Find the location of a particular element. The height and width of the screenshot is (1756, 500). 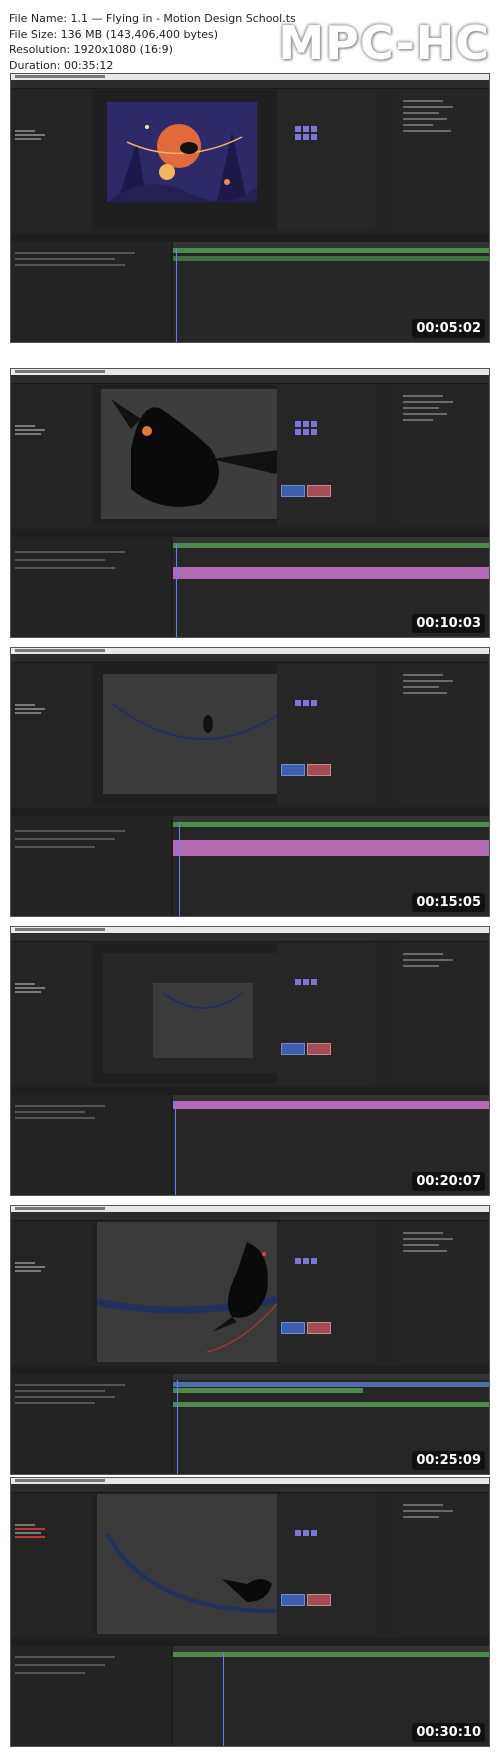

thumbnail-timestamp: 00:05:02 is located at coordinates (448, 328).